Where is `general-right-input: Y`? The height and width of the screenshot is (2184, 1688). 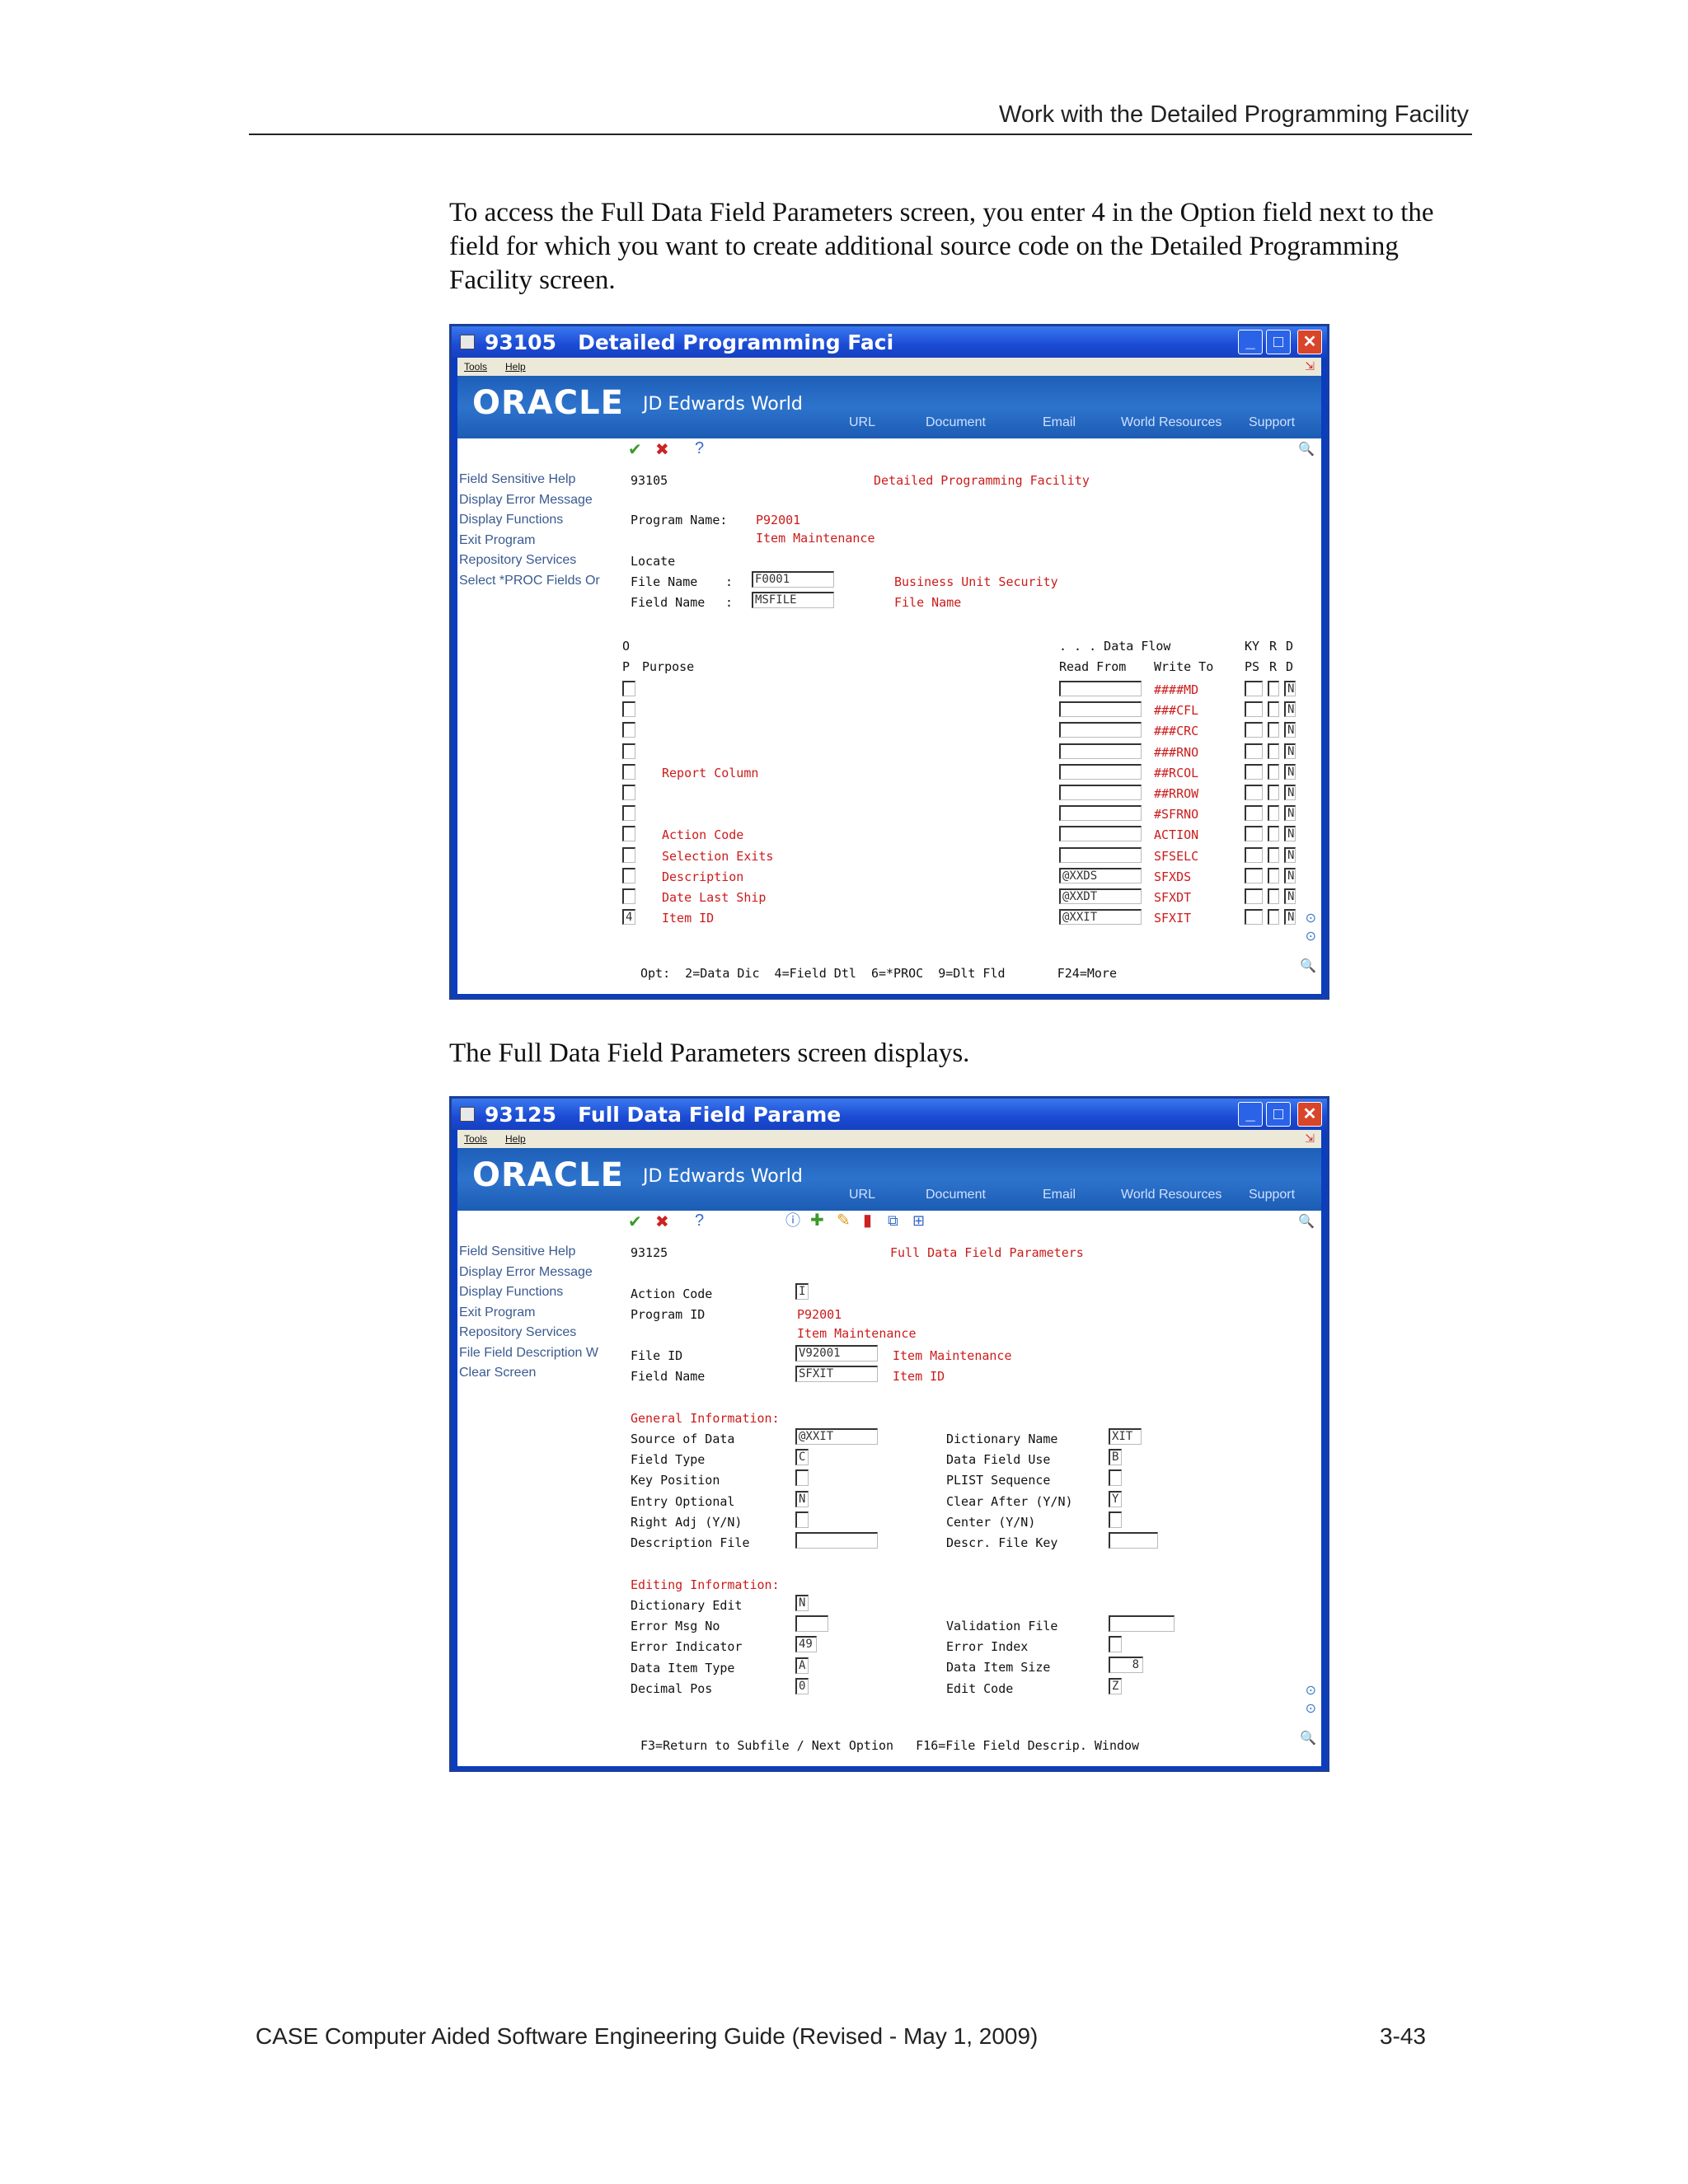 general-right-input: Y is located at coordinates (1116, 1498).